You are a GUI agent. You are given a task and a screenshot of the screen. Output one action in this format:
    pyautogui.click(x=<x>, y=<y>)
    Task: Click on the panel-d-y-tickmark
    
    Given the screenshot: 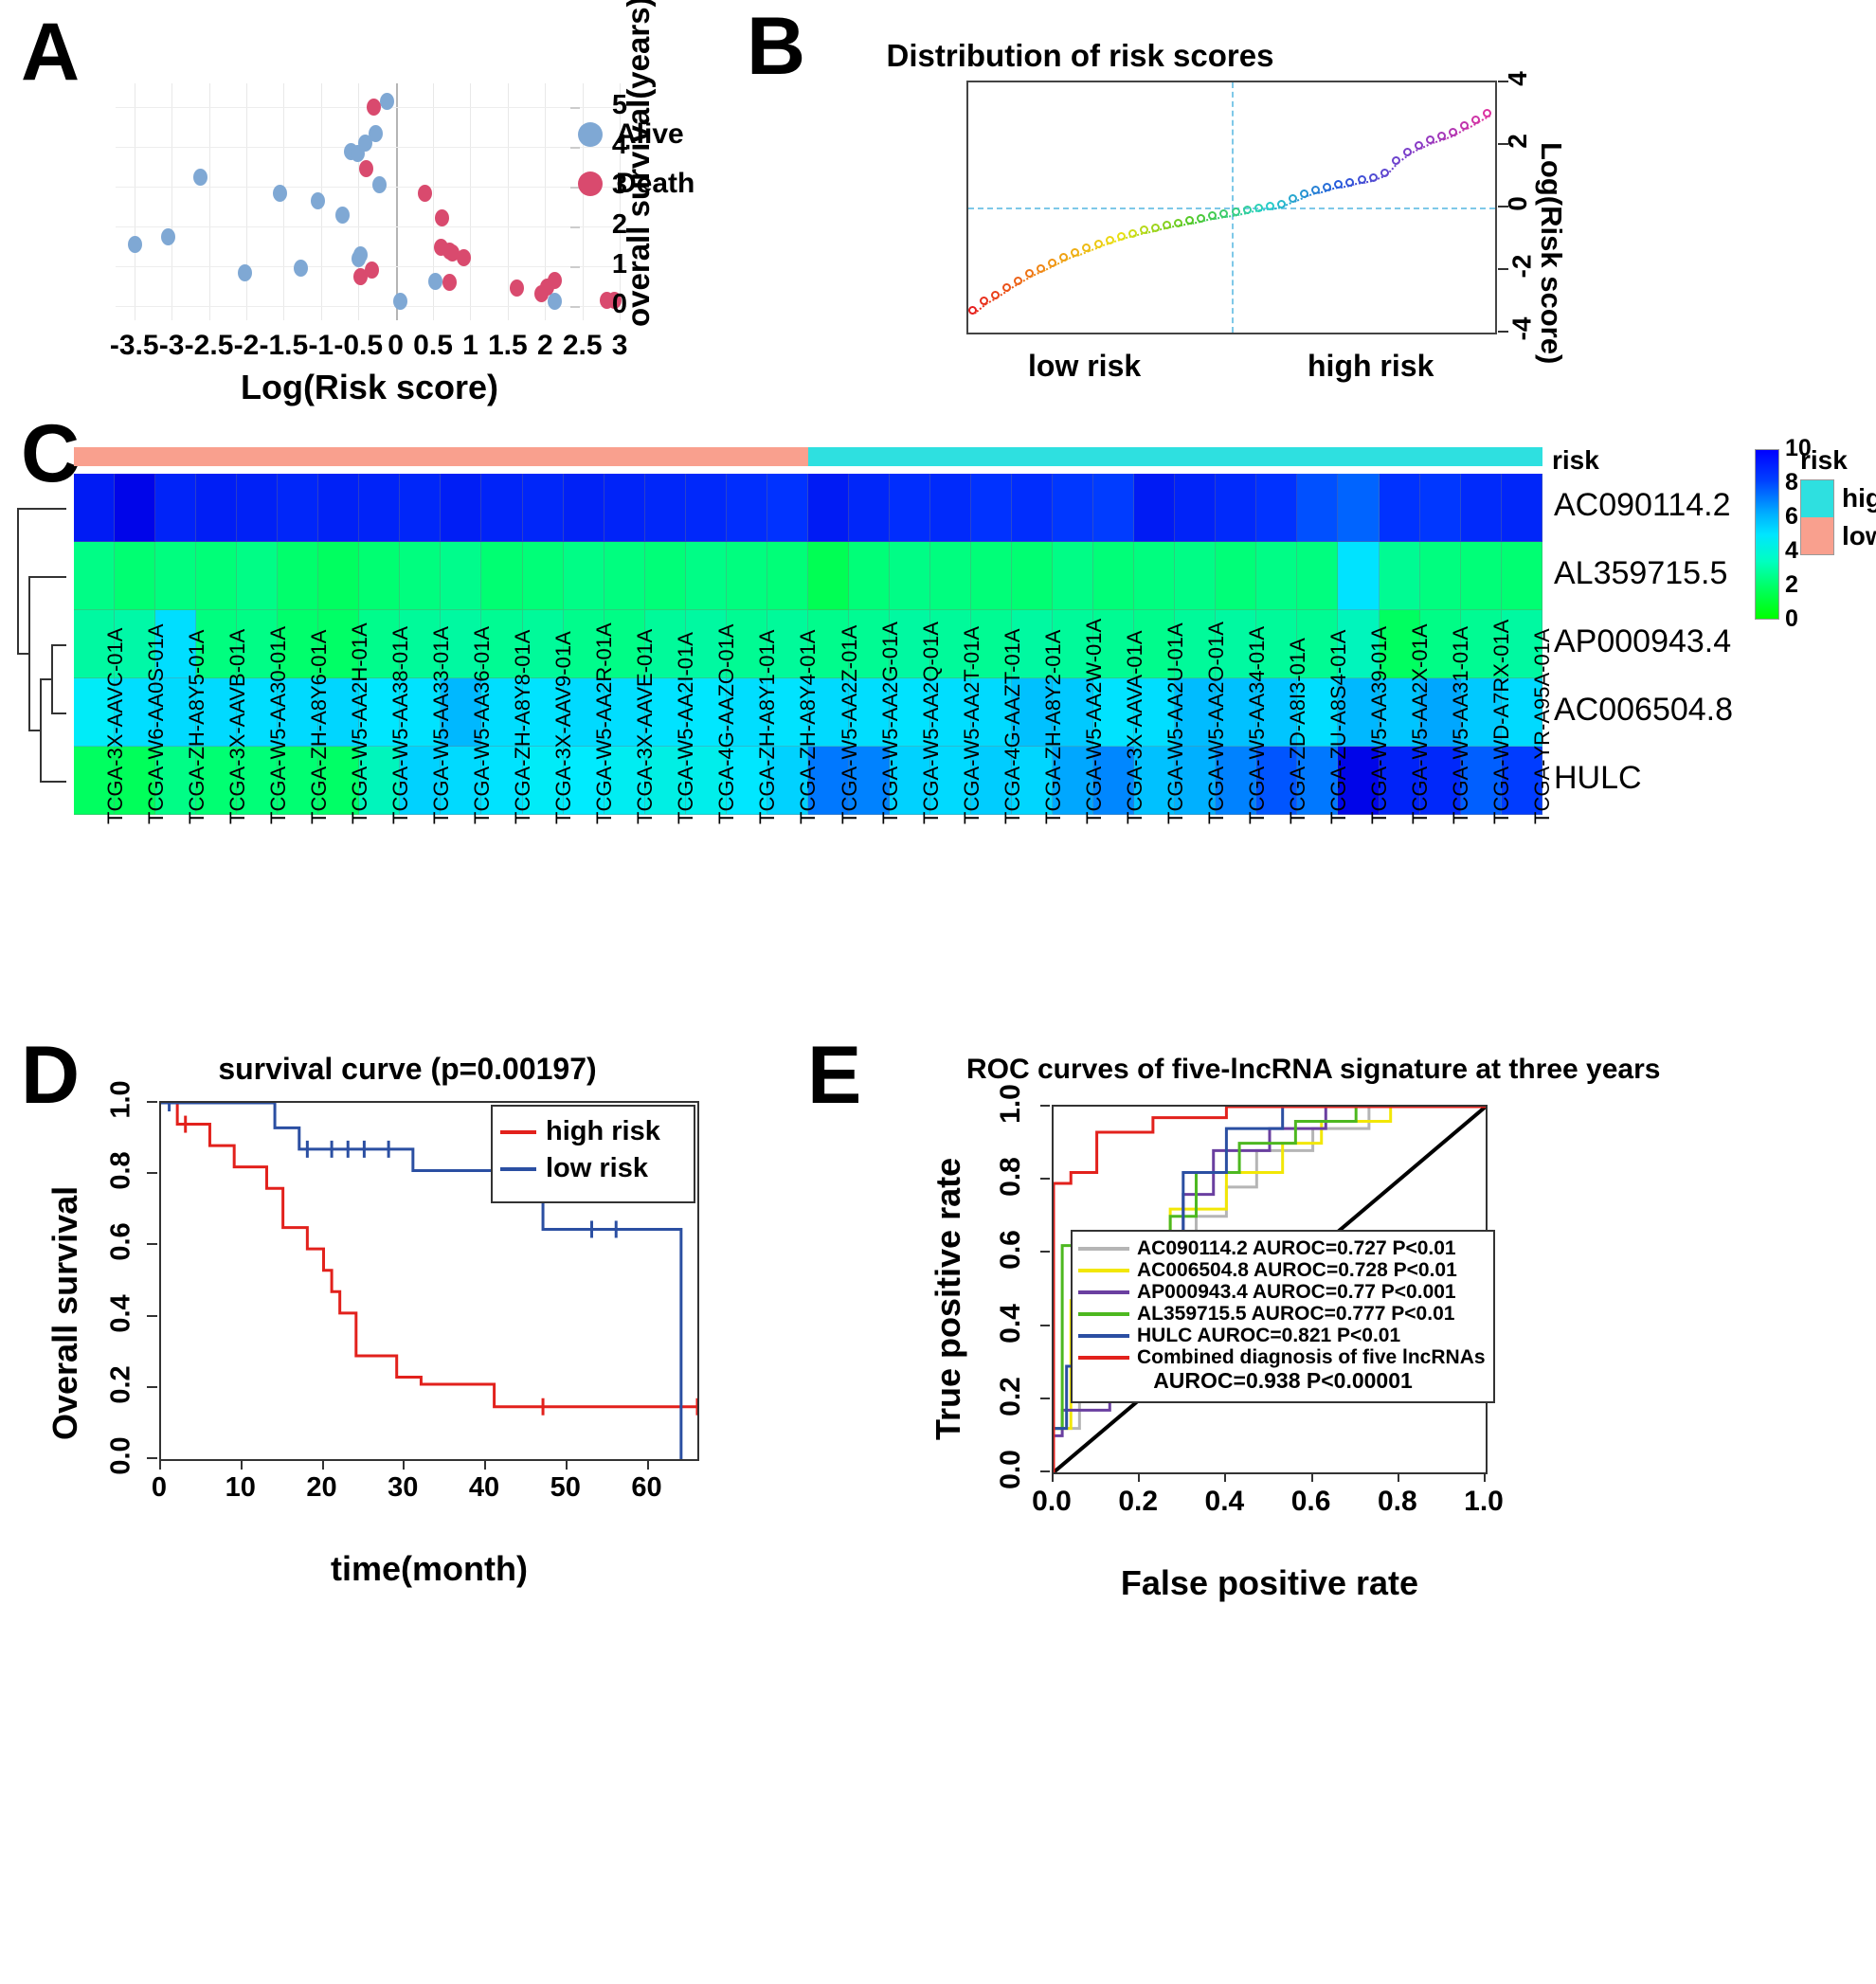 What is the action you would take?
    pyautogui.click(x=152, y=1458)
    